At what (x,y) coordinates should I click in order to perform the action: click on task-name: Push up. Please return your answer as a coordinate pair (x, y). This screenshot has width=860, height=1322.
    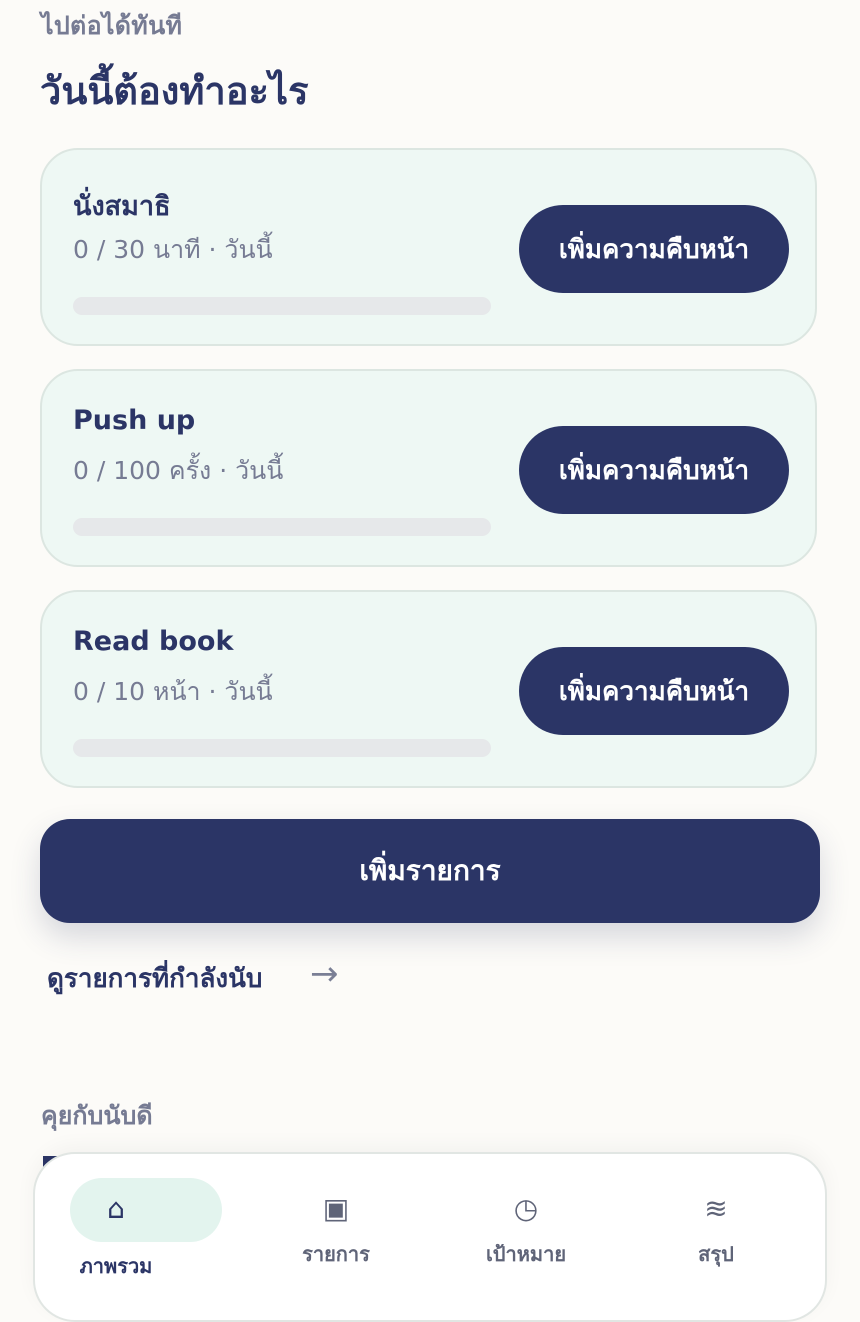
    Looking at the image, I should click on (134, 420).